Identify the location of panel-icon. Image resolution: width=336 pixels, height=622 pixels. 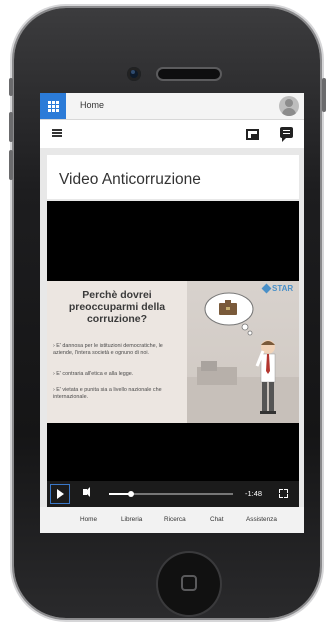
(252, 134).